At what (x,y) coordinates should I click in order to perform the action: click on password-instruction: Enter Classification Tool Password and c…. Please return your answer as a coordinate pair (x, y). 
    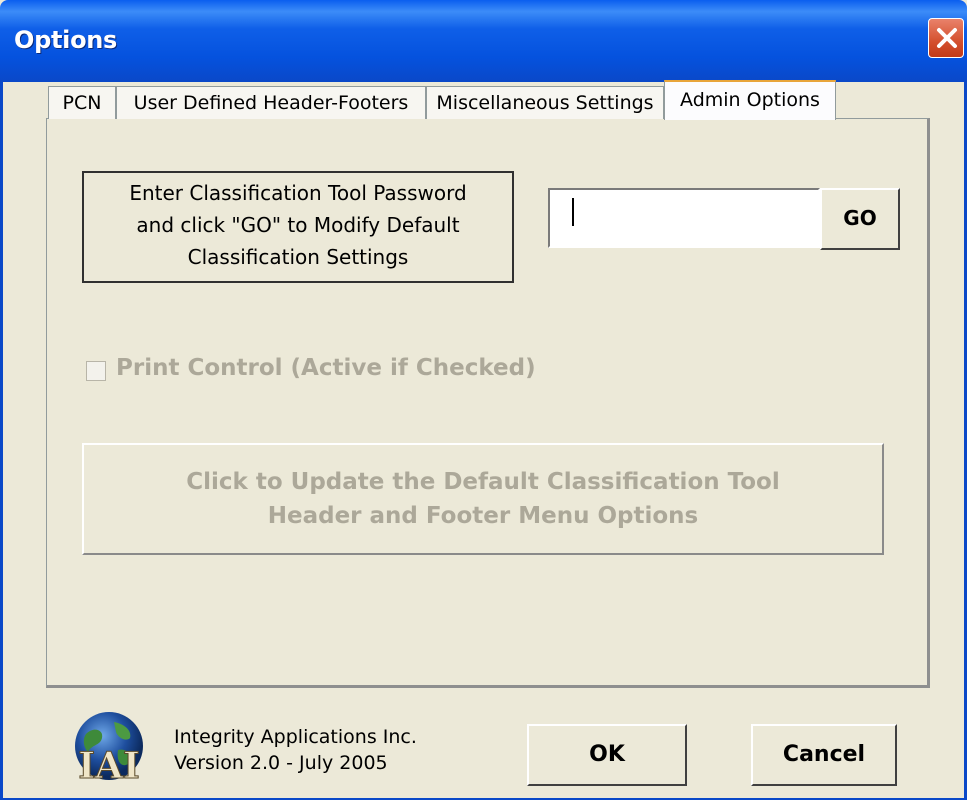
    Looking at the image, I should click on (298, 227).